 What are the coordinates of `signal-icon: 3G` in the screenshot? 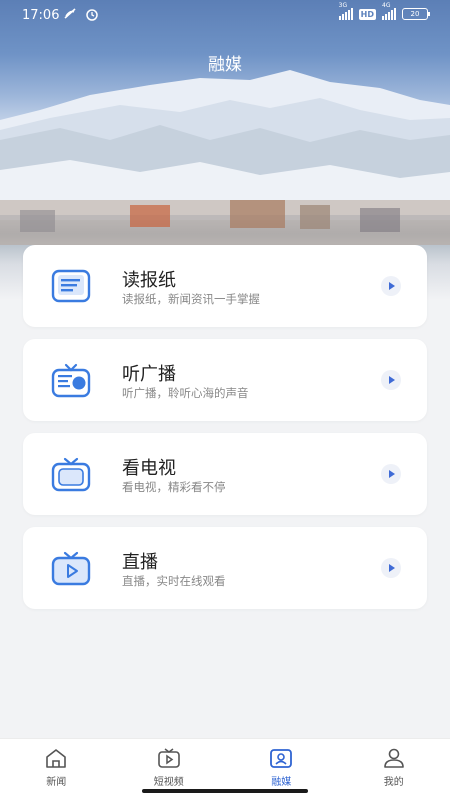 It's located at (345, 11).